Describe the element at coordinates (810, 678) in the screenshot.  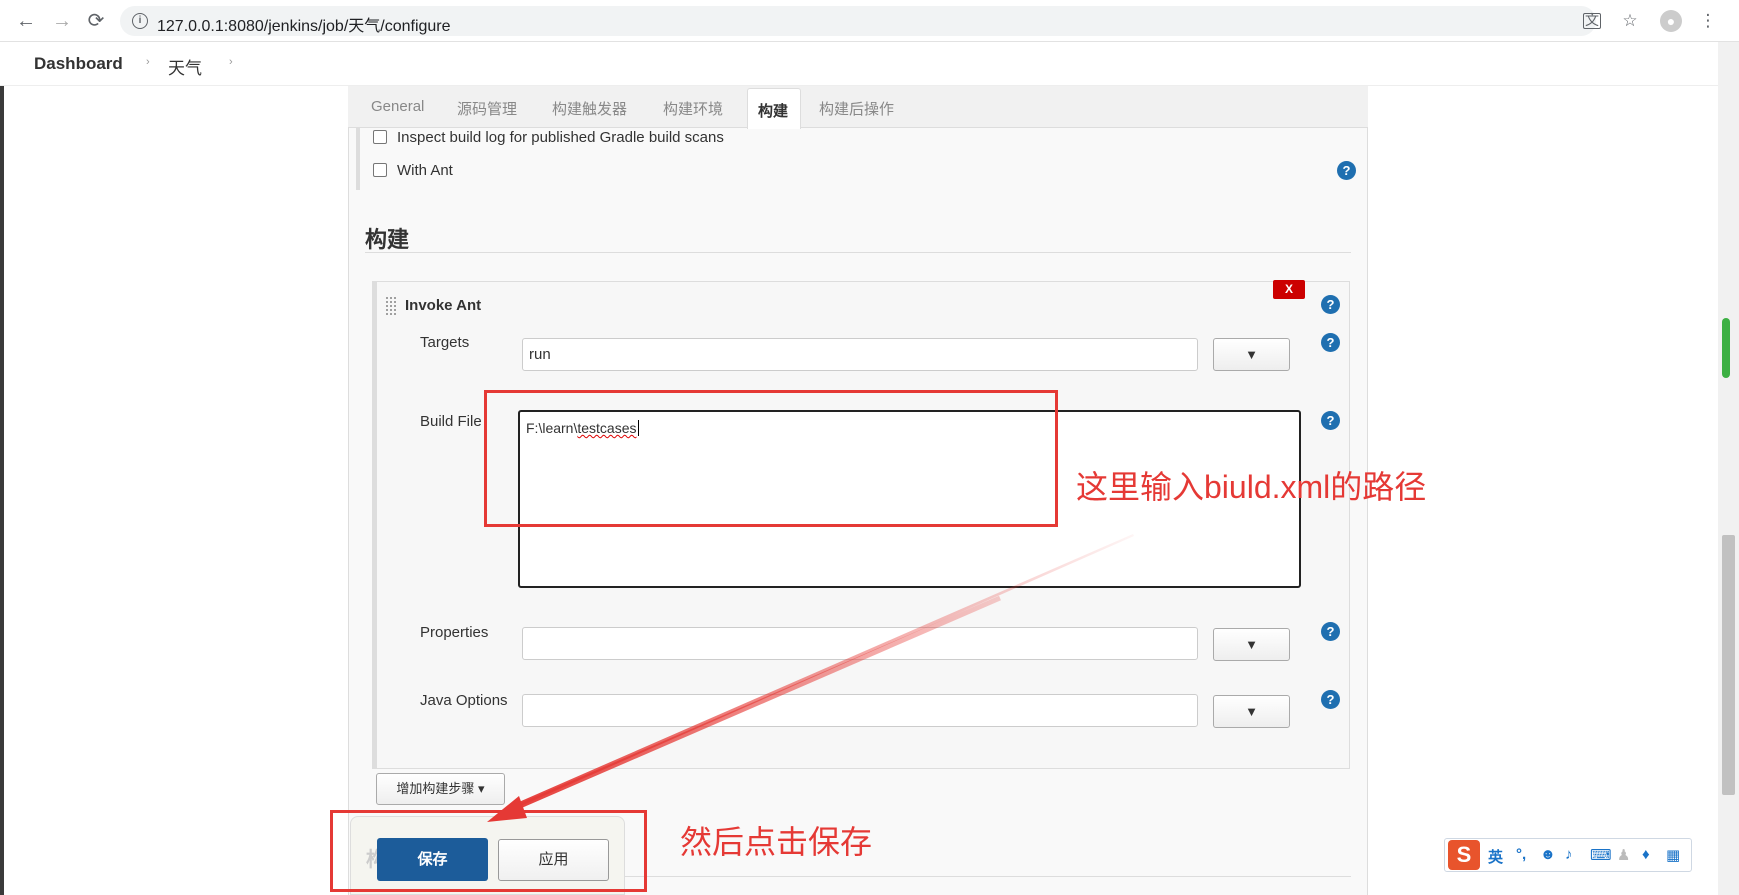
I see `annotation-arrow` at that location.